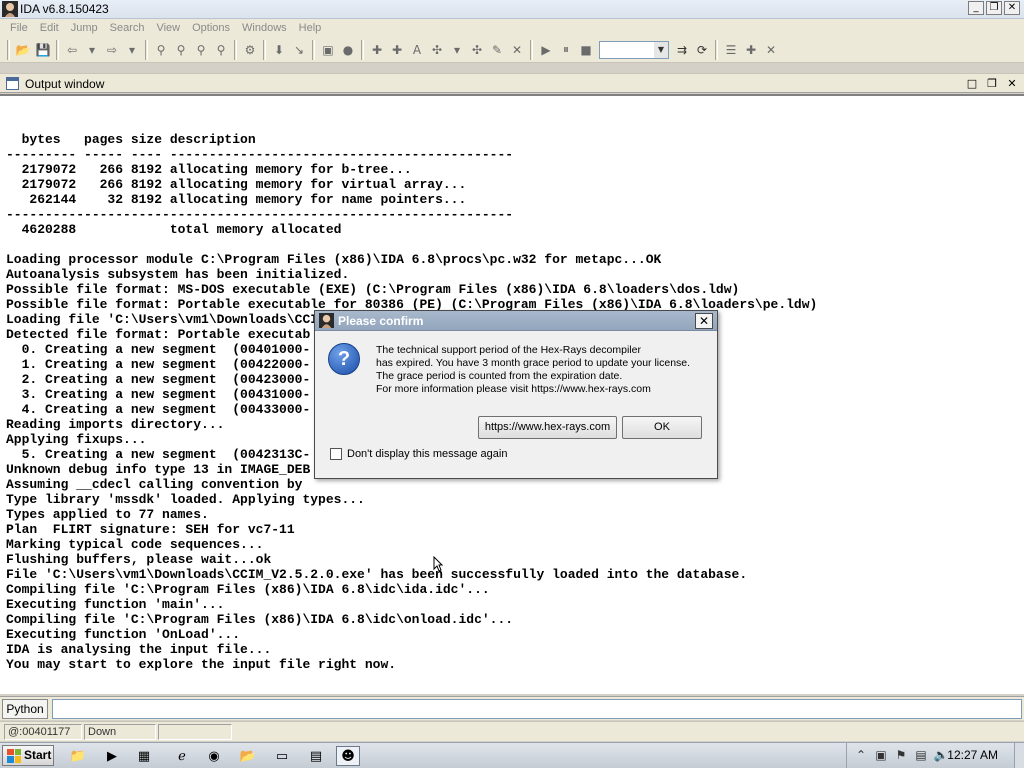  I want to click on media-player-icon: ▶, so click(112, 756).